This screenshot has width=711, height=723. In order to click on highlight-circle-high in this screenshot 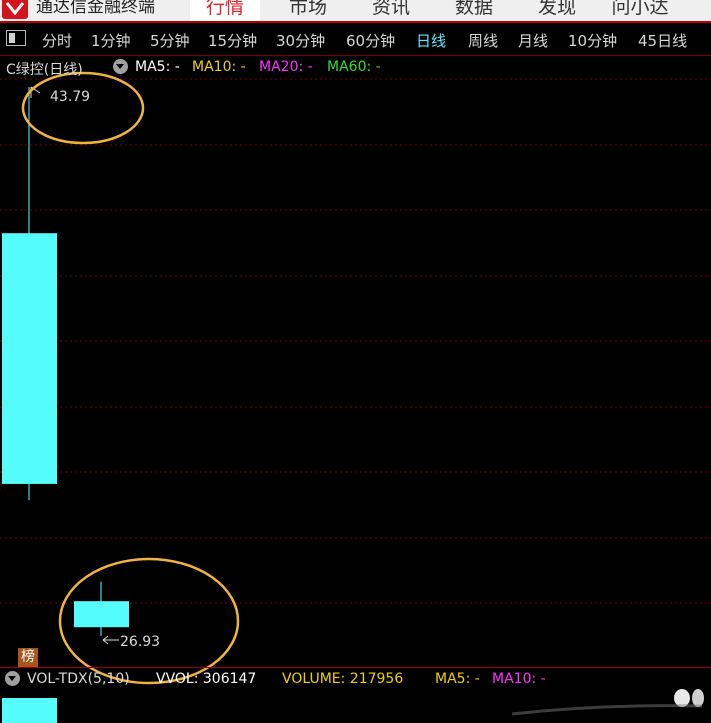, I will do `click(83, 108)`.